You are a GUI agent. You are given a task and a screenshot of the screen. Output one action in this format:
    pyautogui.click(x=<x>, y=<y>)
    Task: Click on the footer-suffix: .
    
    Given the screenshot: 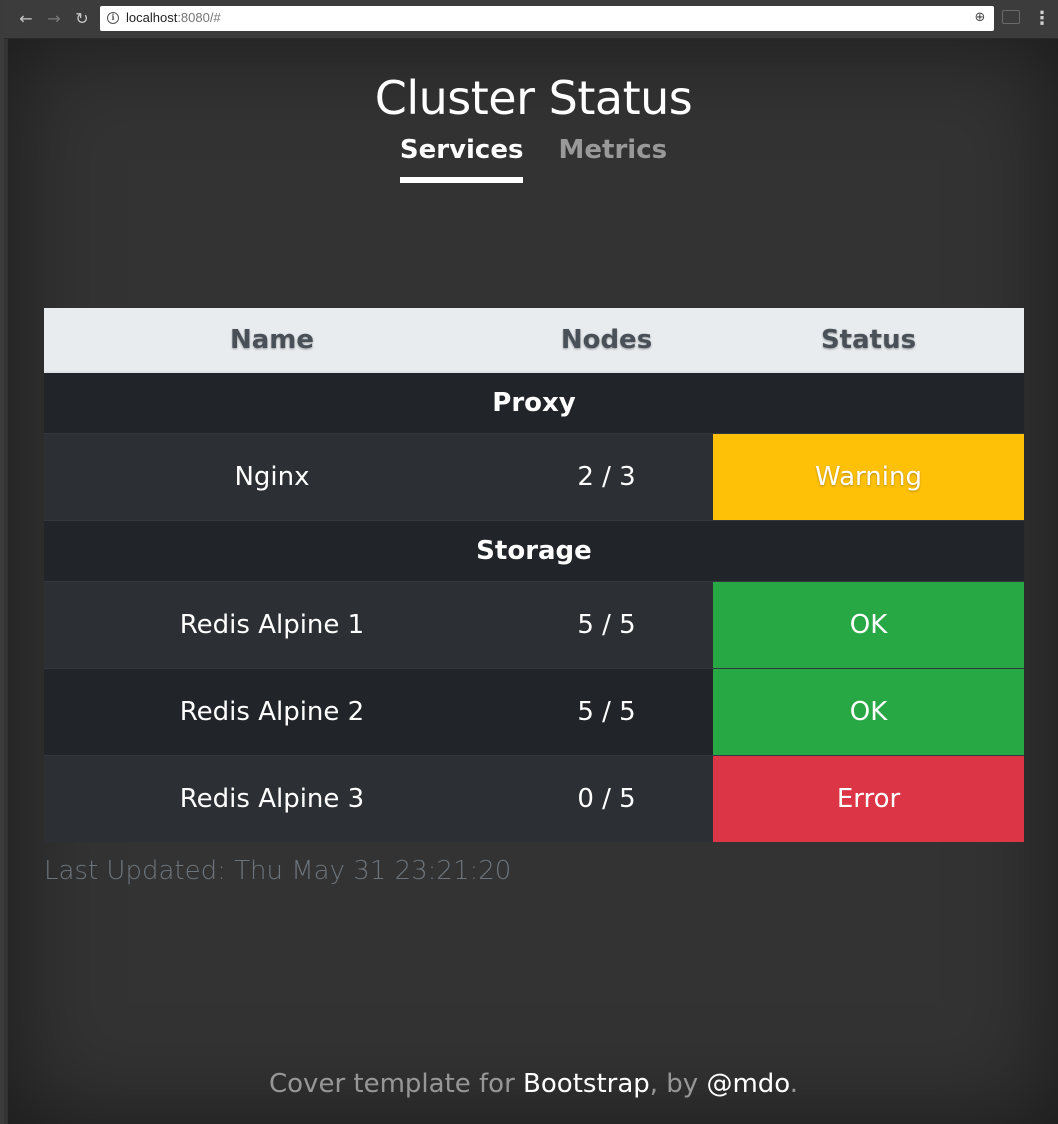 What is the action you would take?
    pyautogui.click(x=793, y=1084)
    